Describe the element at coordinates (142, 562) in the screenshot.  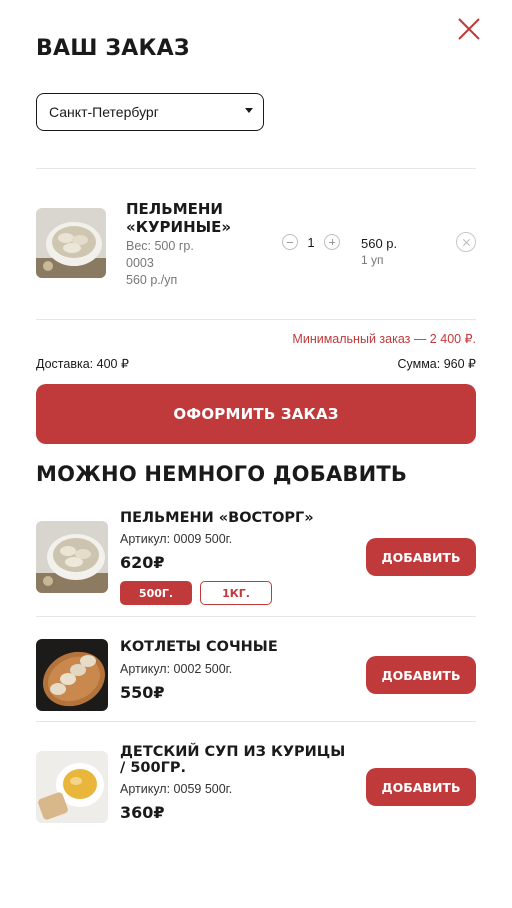
I see `product-price: 620₽` at that location.